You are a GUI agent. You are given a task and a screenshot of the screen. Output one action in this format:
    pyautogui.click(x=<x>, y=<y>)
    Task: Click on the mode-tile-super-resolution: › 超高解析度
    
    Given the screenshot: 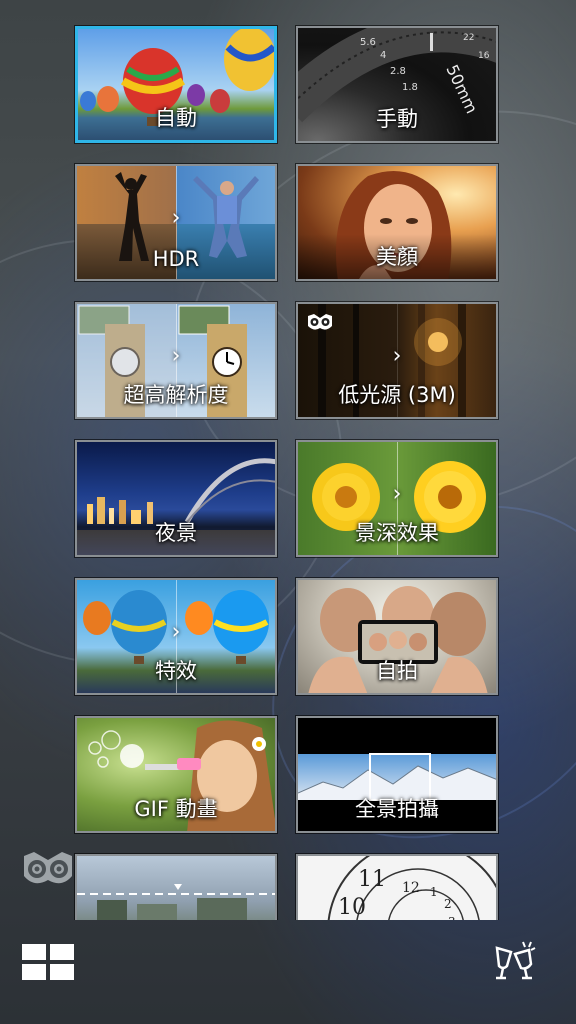 What is the action you would take?
    pyautogui.click(x=176, y=360)
    